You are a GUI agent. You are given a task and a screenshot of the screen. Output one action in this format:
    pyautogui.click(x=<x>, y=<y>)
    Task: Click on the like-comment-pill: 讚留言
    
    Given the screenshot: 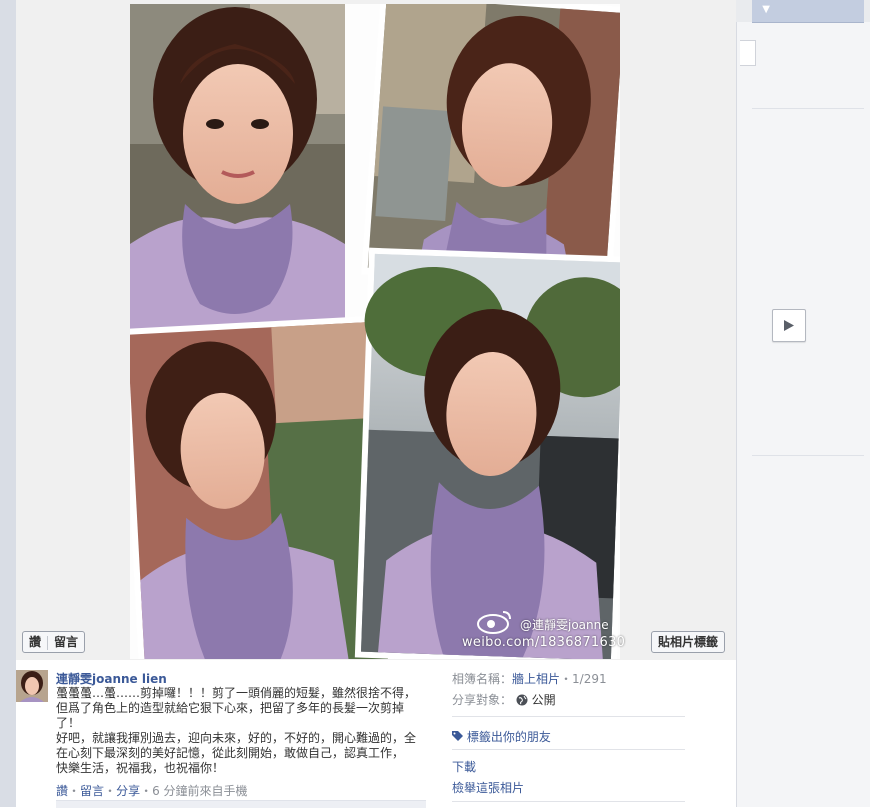 What is the action you would take?
    pyautogui.click(x=54, y=642)
    